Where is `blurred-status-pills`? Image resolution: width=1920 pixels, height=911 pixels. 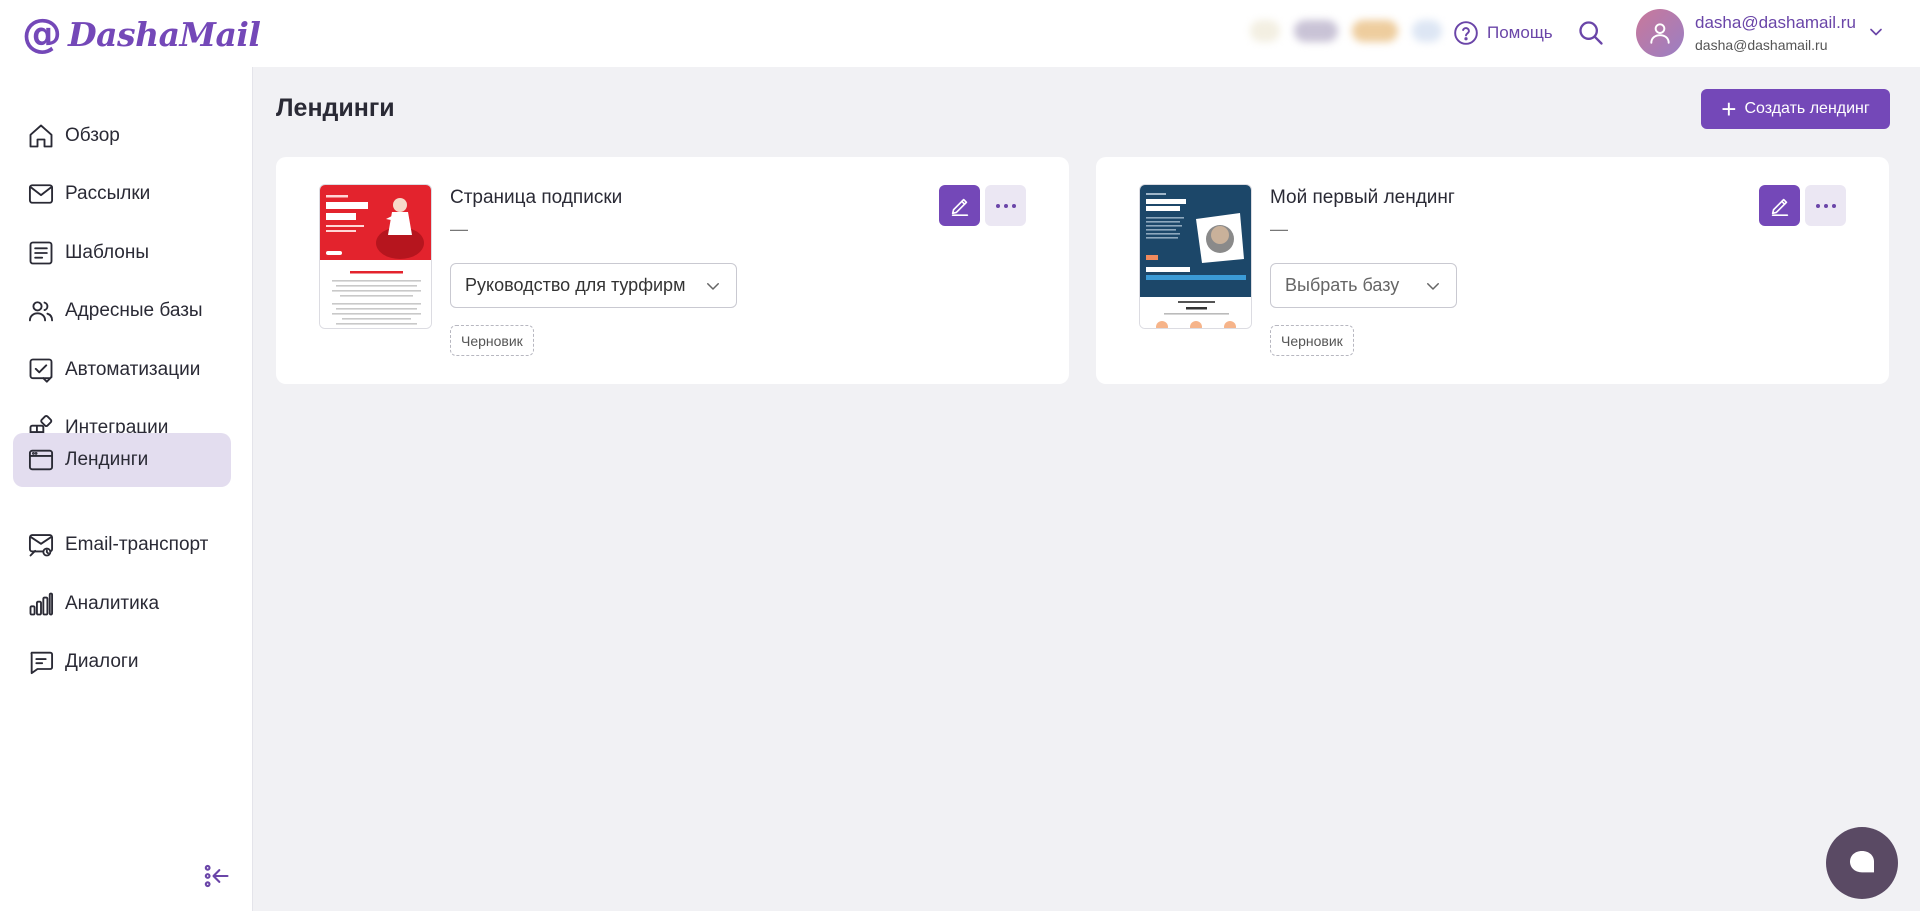
blurred-status-pills is located at coordinates (1346, 31).